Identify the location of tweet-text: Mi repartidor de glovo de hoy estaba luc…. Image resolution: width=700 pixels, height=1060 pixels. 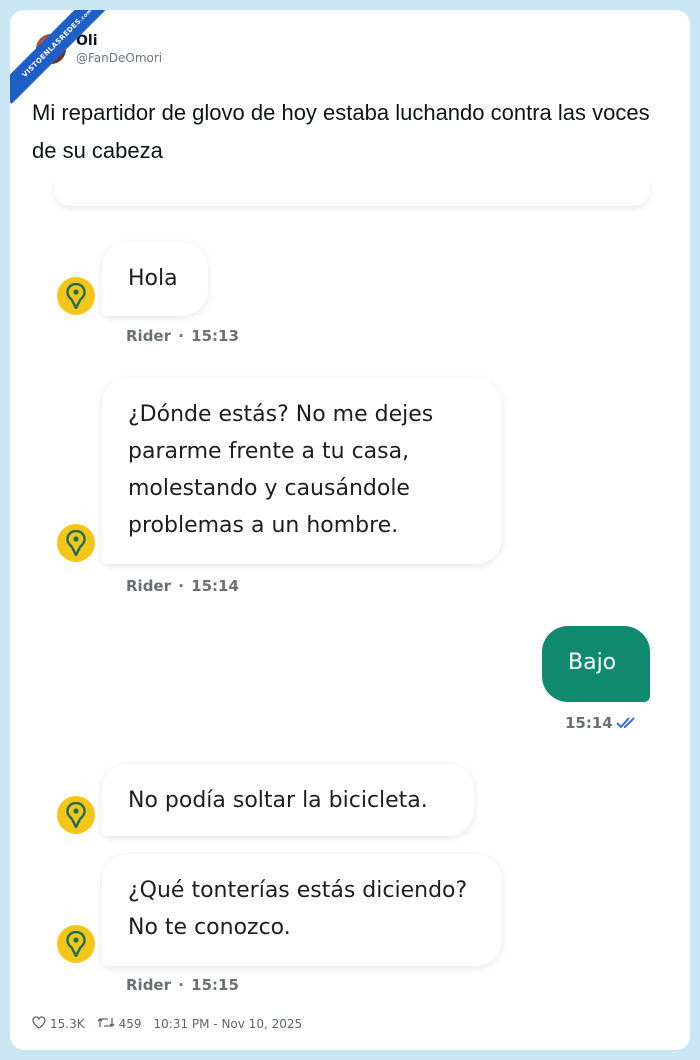
(341, 131).